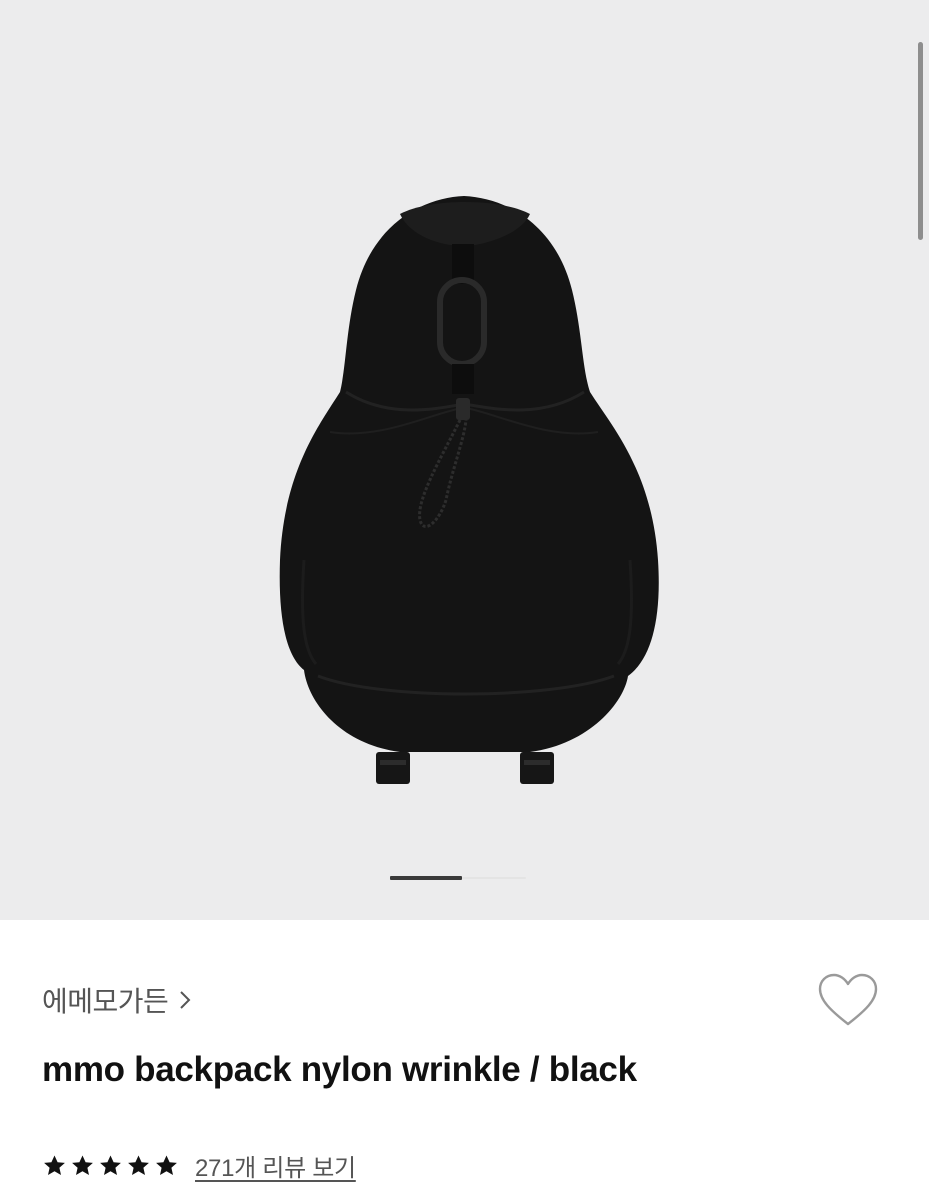  I want to click on heart-outline-icon, so click(848, 1000).